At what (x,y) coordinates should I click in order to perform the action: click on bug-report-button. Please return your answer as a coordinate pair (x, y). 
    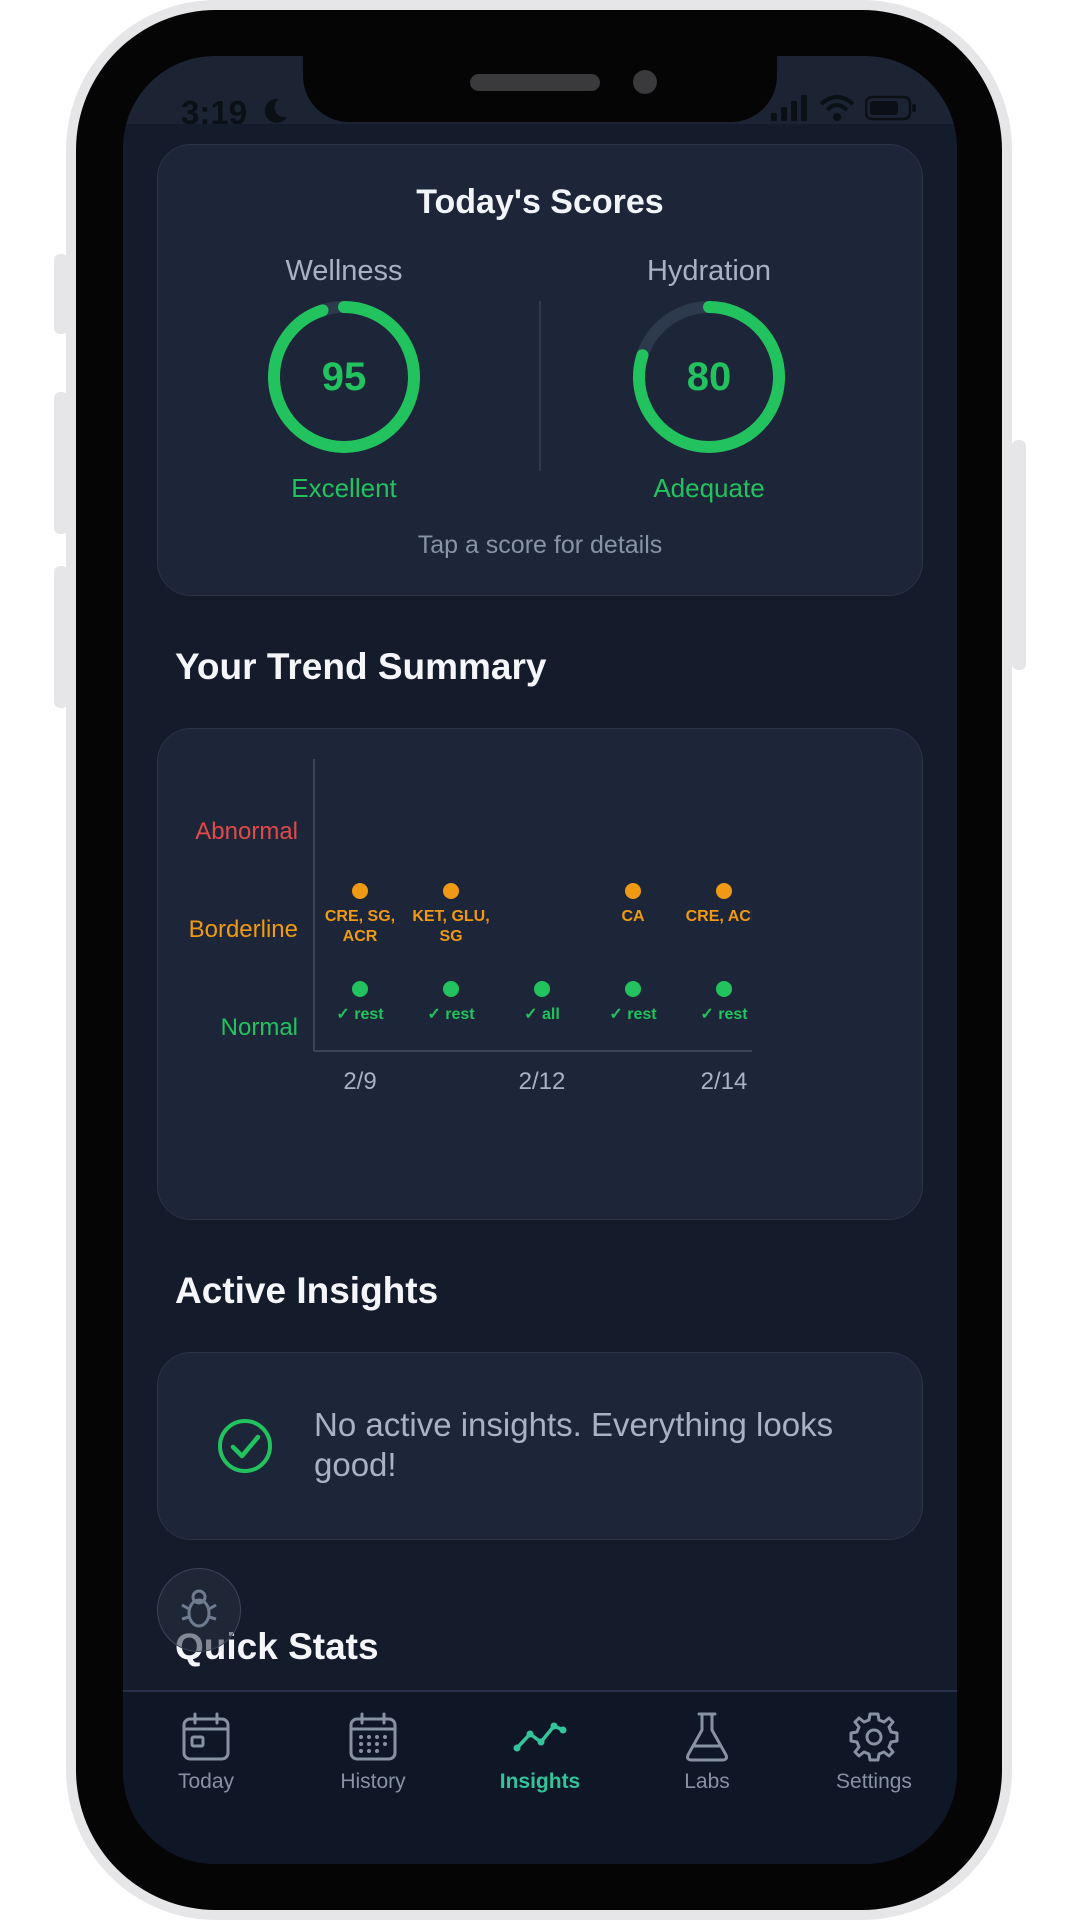
    Looking at the image, I should click on (199, 1610).